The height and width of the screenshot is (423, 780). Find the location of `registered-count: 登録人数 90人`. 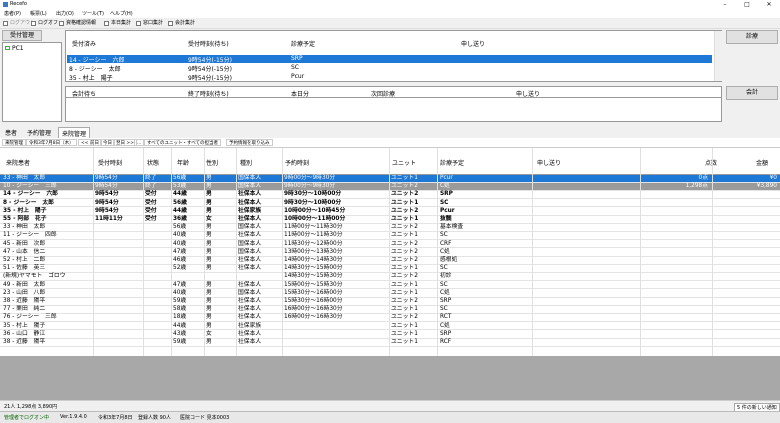

registered-count: 登録人数 90人 is located at coordinates (154, 418).